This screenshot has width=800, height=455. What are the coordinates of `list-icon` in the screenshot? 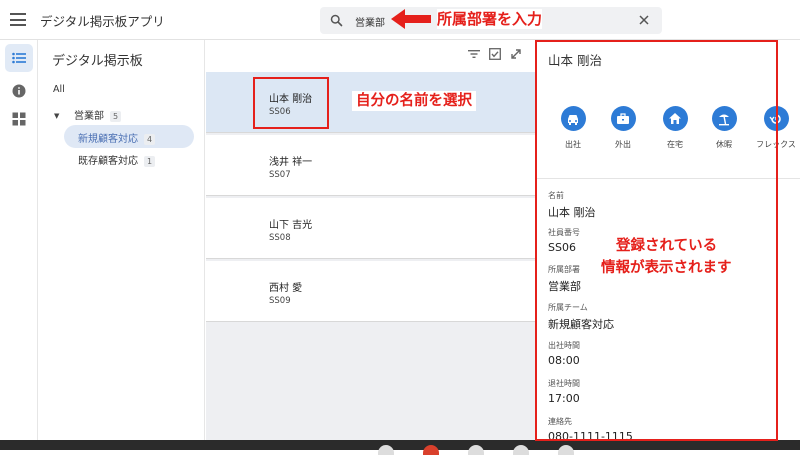 It's located at (19, 58).